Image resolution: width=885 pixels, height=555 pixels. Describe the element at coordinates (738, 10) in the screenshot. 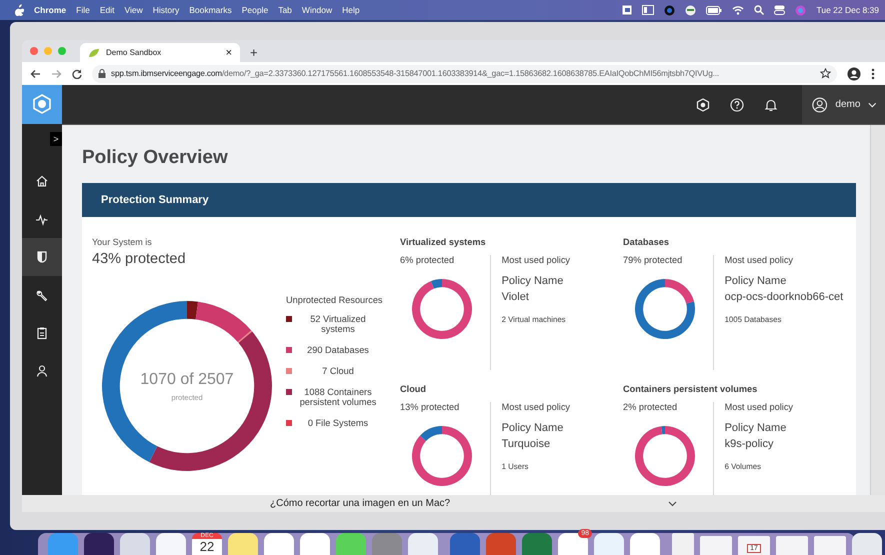

I see `wifi-icon` at that location.